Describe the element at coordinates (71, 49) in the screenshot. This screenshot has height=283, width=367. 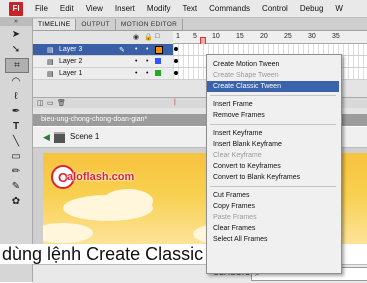
I see `layer-name: Layer 3` at that location.